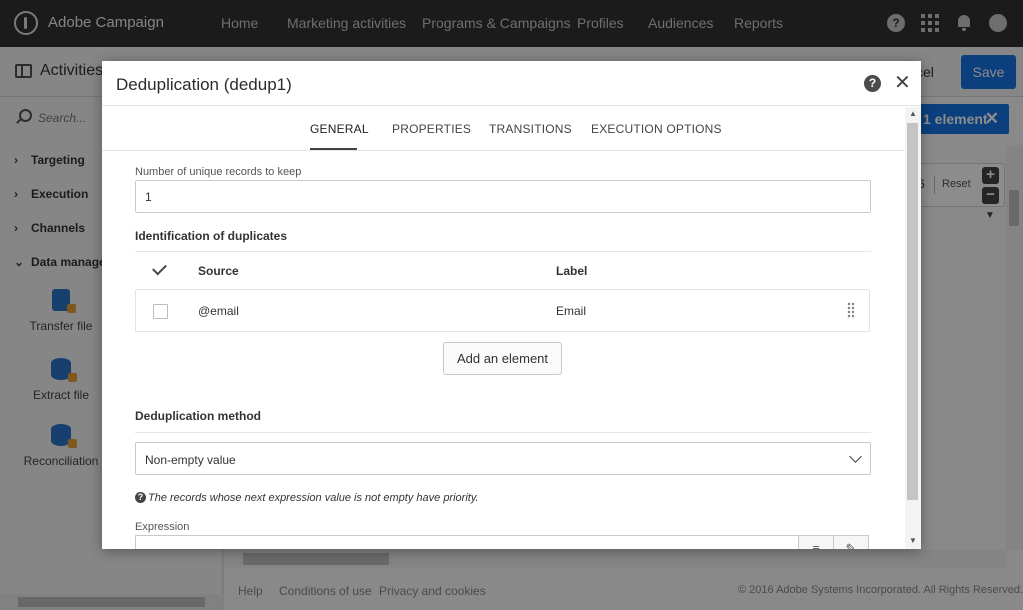 The image size is (1023, 610). What do you see at coordinates (913, 540) in the screenshot?
I see `scroll-down-icon: ▼` at bounding box center [913, 540].